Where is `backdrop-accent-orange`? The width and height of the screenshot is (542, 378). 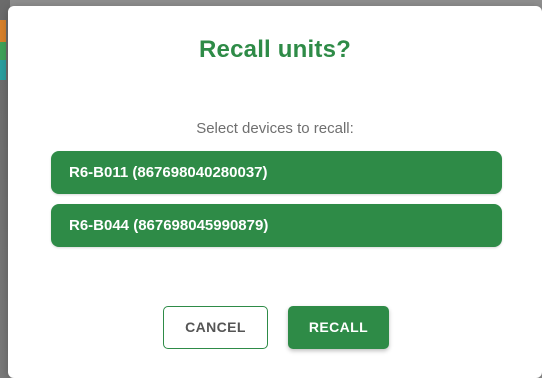
backdrop-accent-orange is located at coordinates (3, 31).